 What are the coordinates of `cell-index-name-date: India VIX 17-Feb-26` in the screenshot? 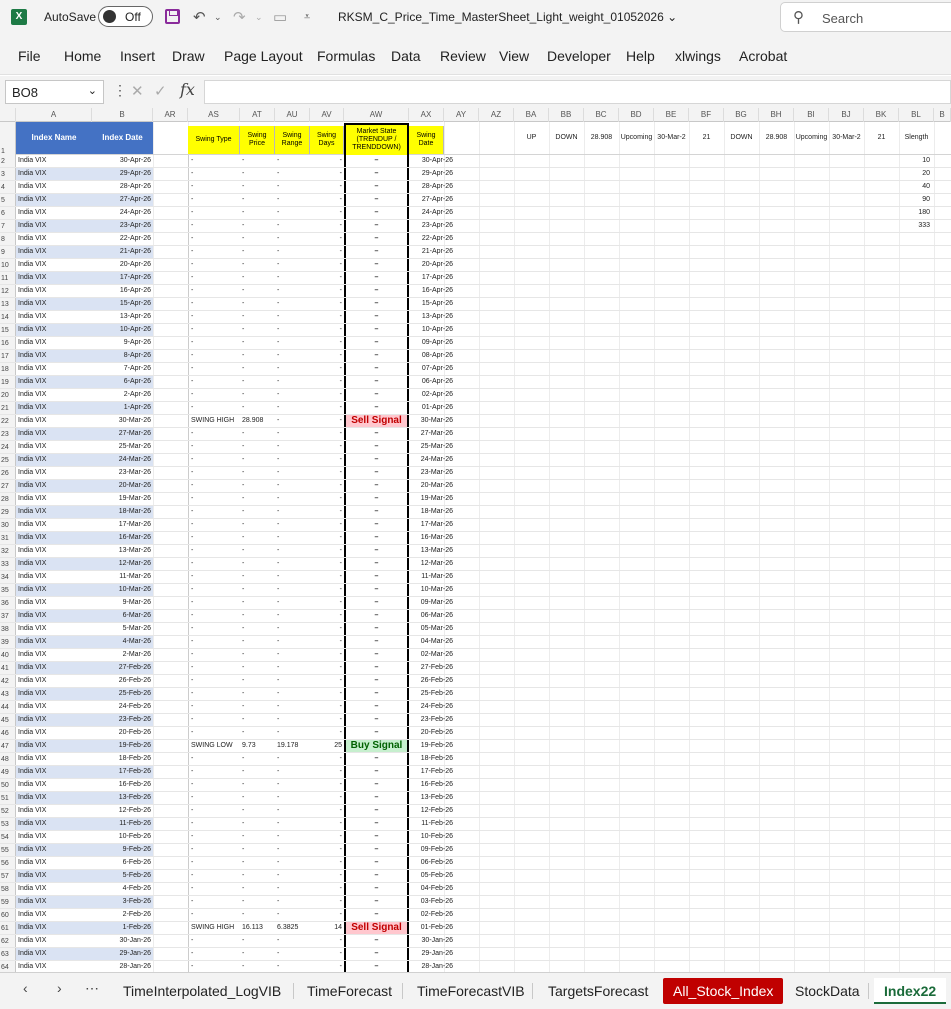 It's located at (84, 772).